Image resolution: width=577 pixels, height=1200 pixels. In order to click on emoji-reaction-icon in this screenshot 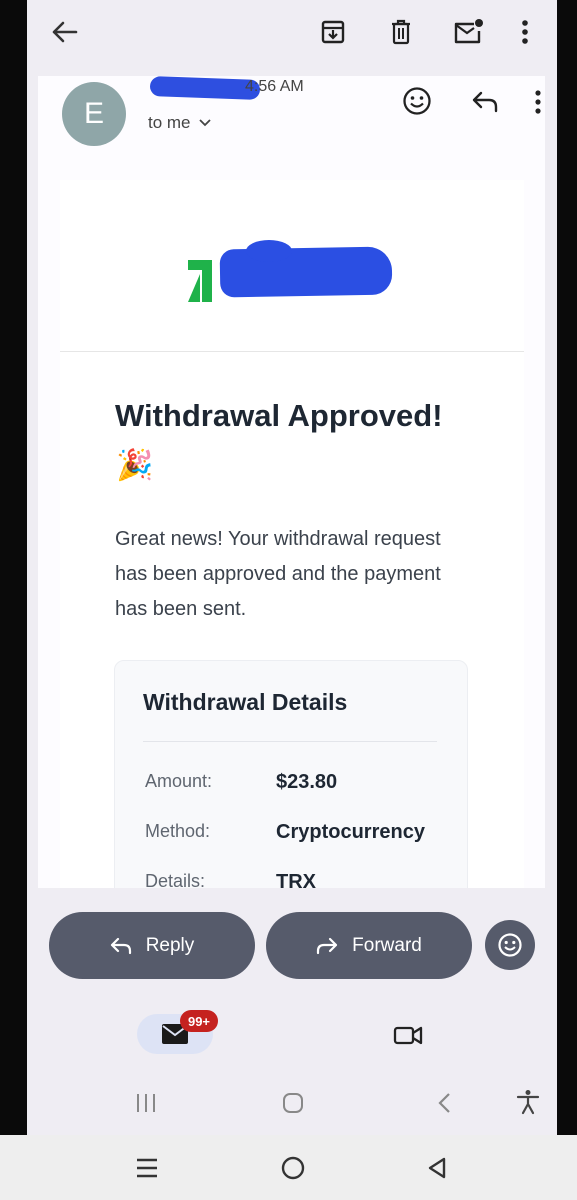, I will do `click(417, 101)`.